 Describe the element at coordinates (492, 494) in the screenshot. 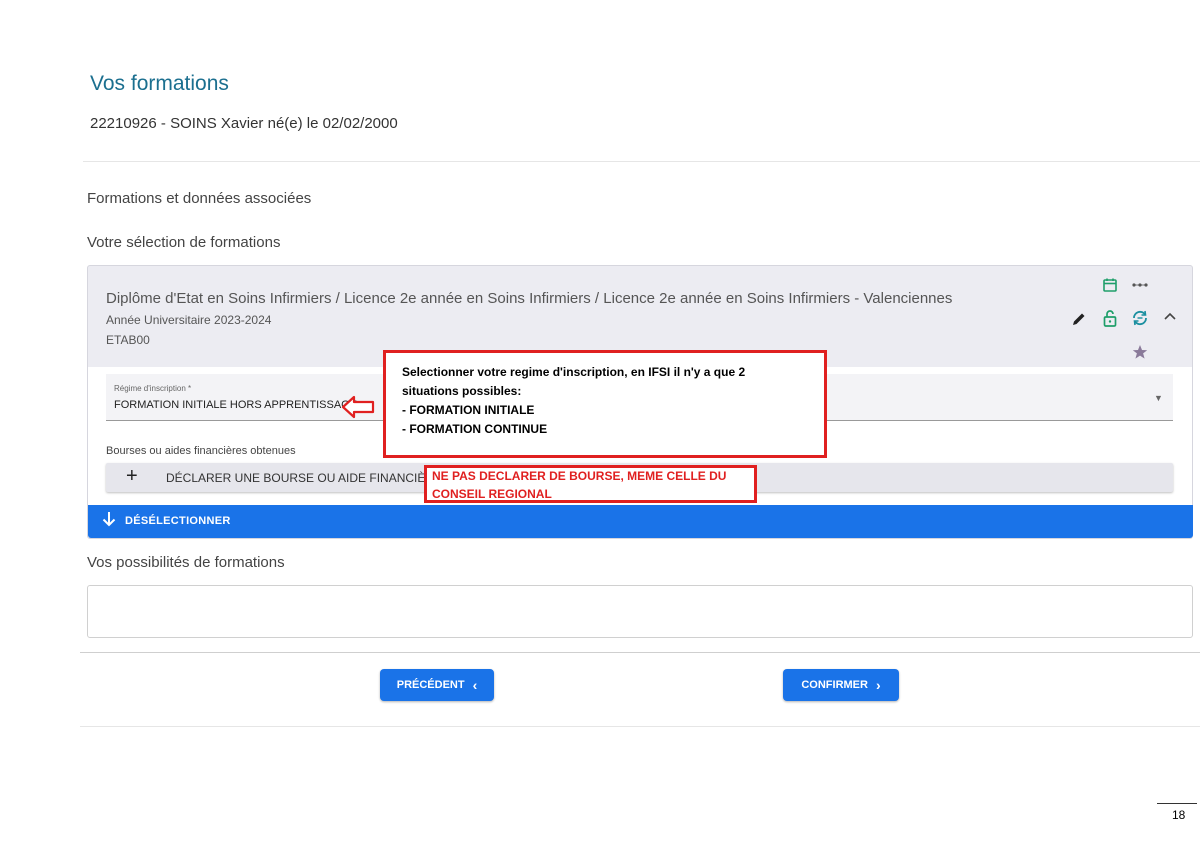

I see `annotation-bourse-line: CONSEIL REGIONAL` at that location.